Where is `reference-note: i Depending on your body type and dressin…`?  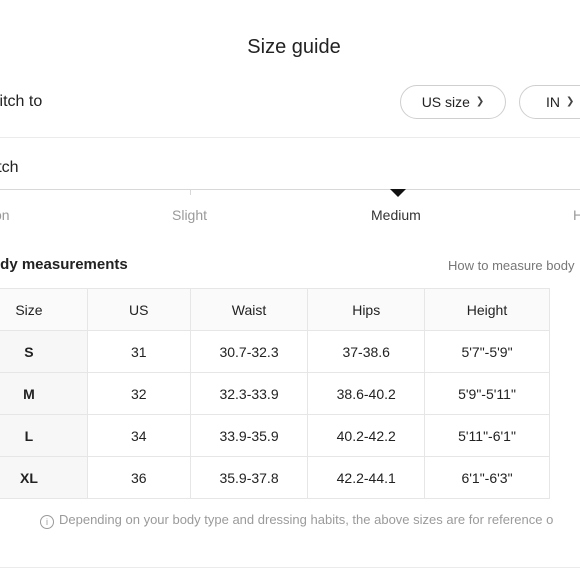
reference-note: i Depending on your body type and dressin… is located at coordinates (296, 520).